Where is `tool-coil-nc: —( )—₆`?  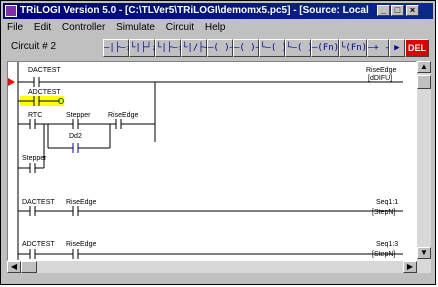 tool-coil-nc: —( )—₆ is located at coordinates (250, 48).